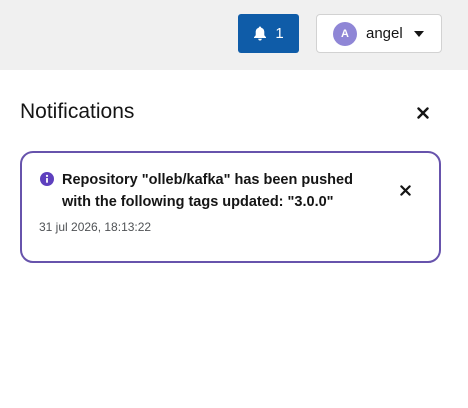 This screenshot has height=408, width=468. I want to click on panel-title: Notifications, so click(77, 111).